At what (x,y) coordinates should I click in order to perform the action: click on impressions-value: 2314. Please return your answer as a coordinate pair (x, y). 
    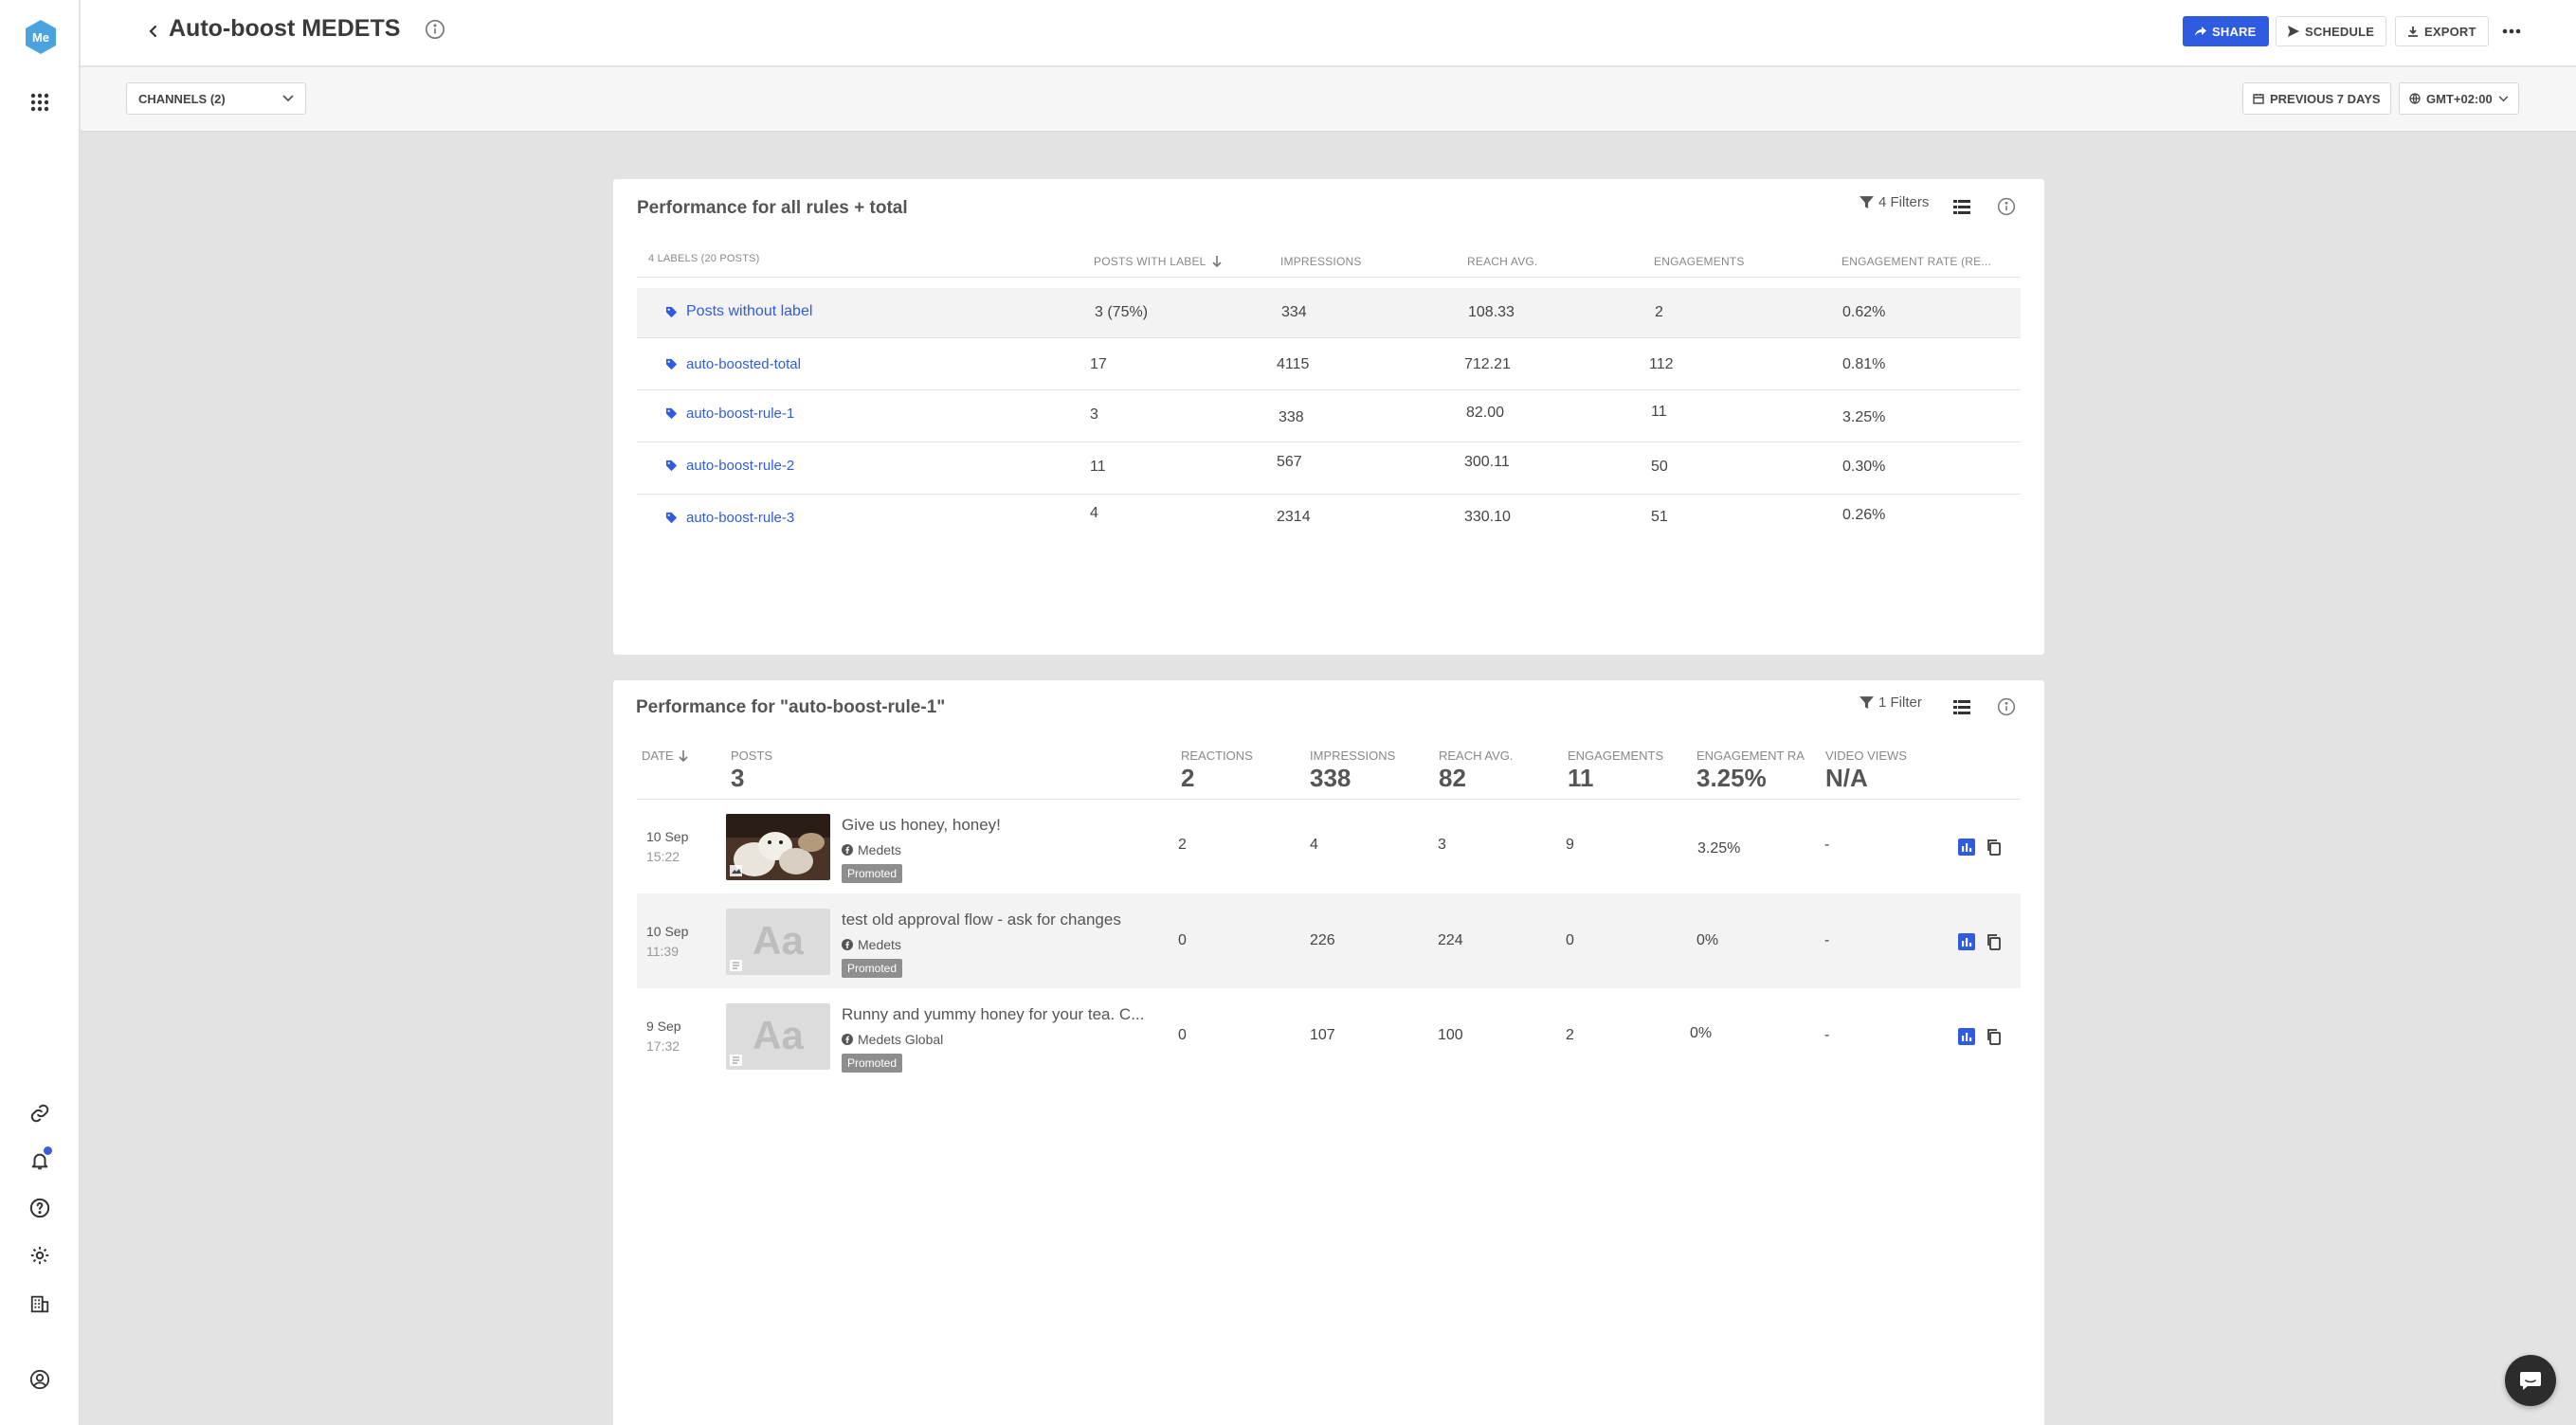
    Looking at the image, I should click on (1294, 517).